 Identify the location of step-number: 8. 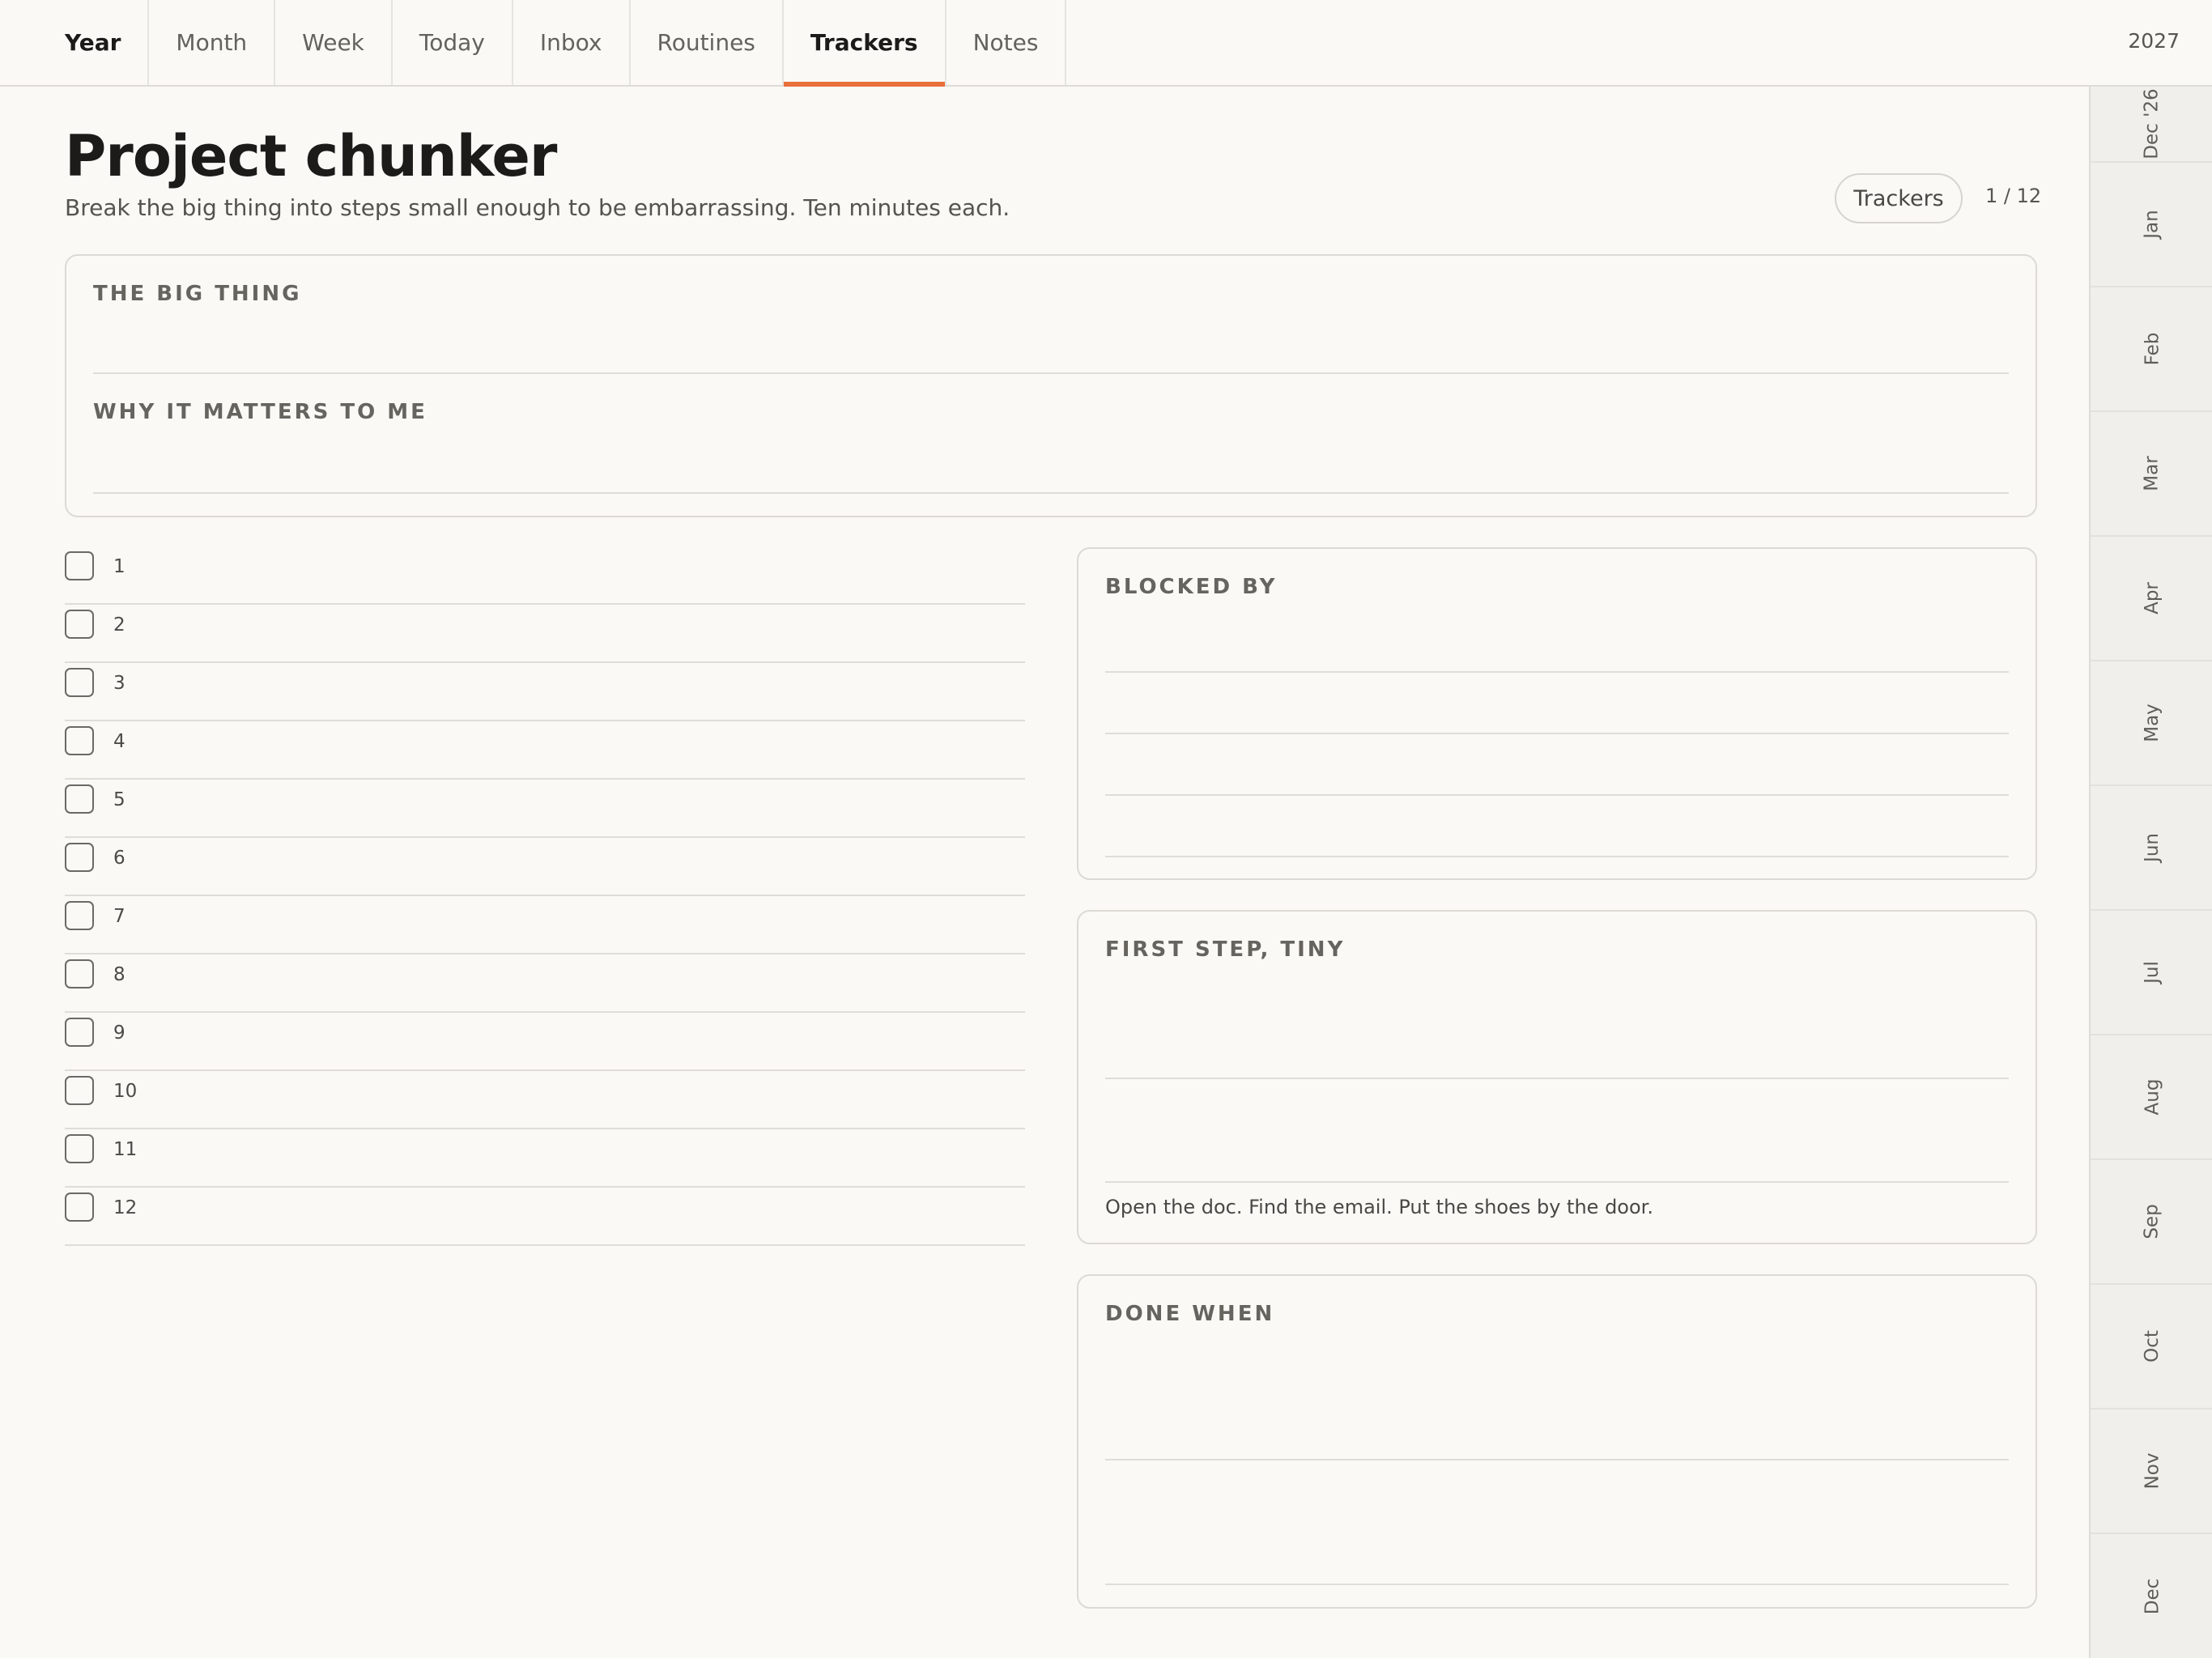
(119, 974).